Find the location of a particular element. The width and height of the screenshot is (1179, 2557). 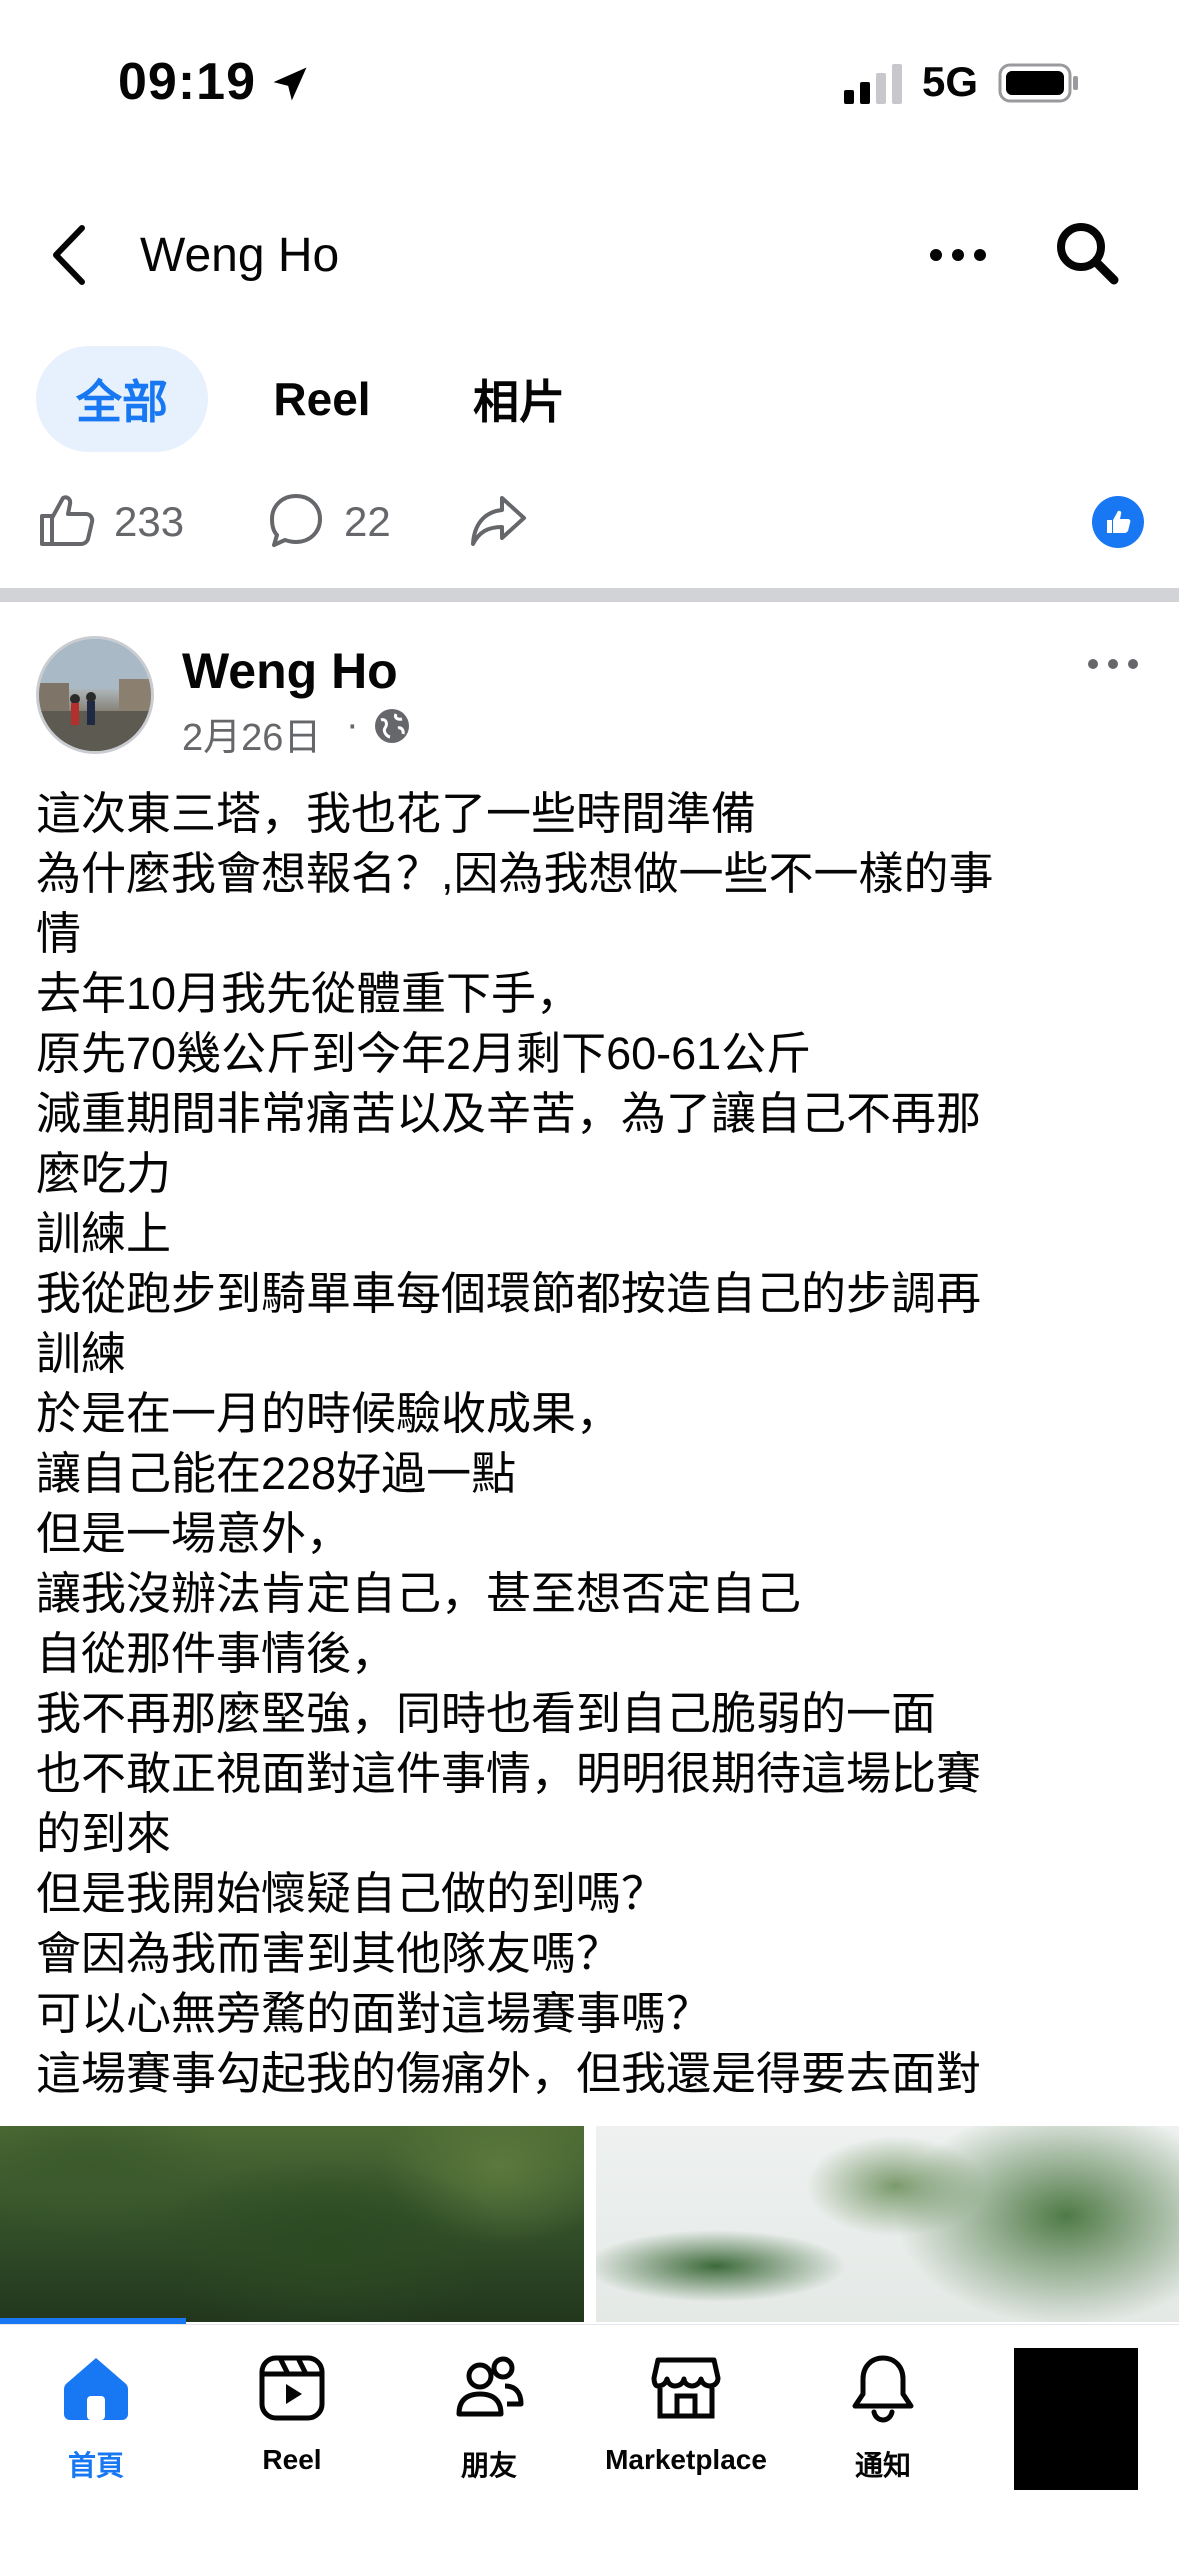

post-line: 我從跑步到騎單車每個環節都按造自己的步調再 is located at coordinates (509, 1293).